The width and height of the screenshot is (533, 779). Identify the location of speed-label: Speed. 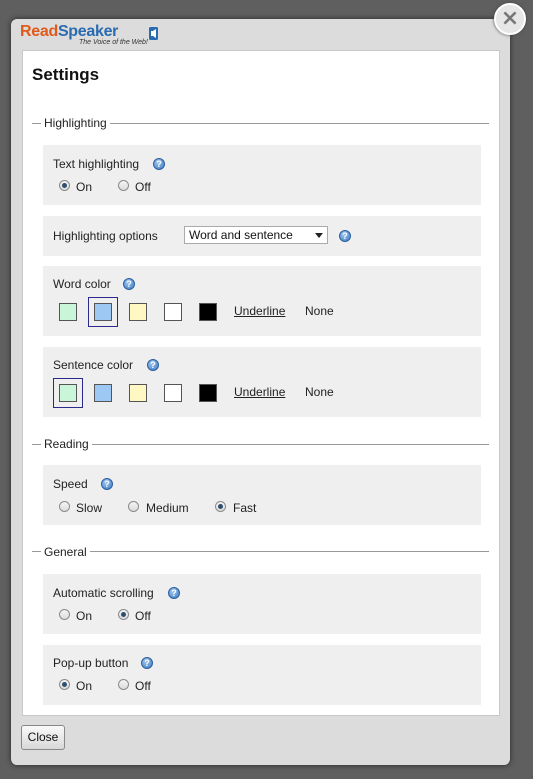
(70, 484).